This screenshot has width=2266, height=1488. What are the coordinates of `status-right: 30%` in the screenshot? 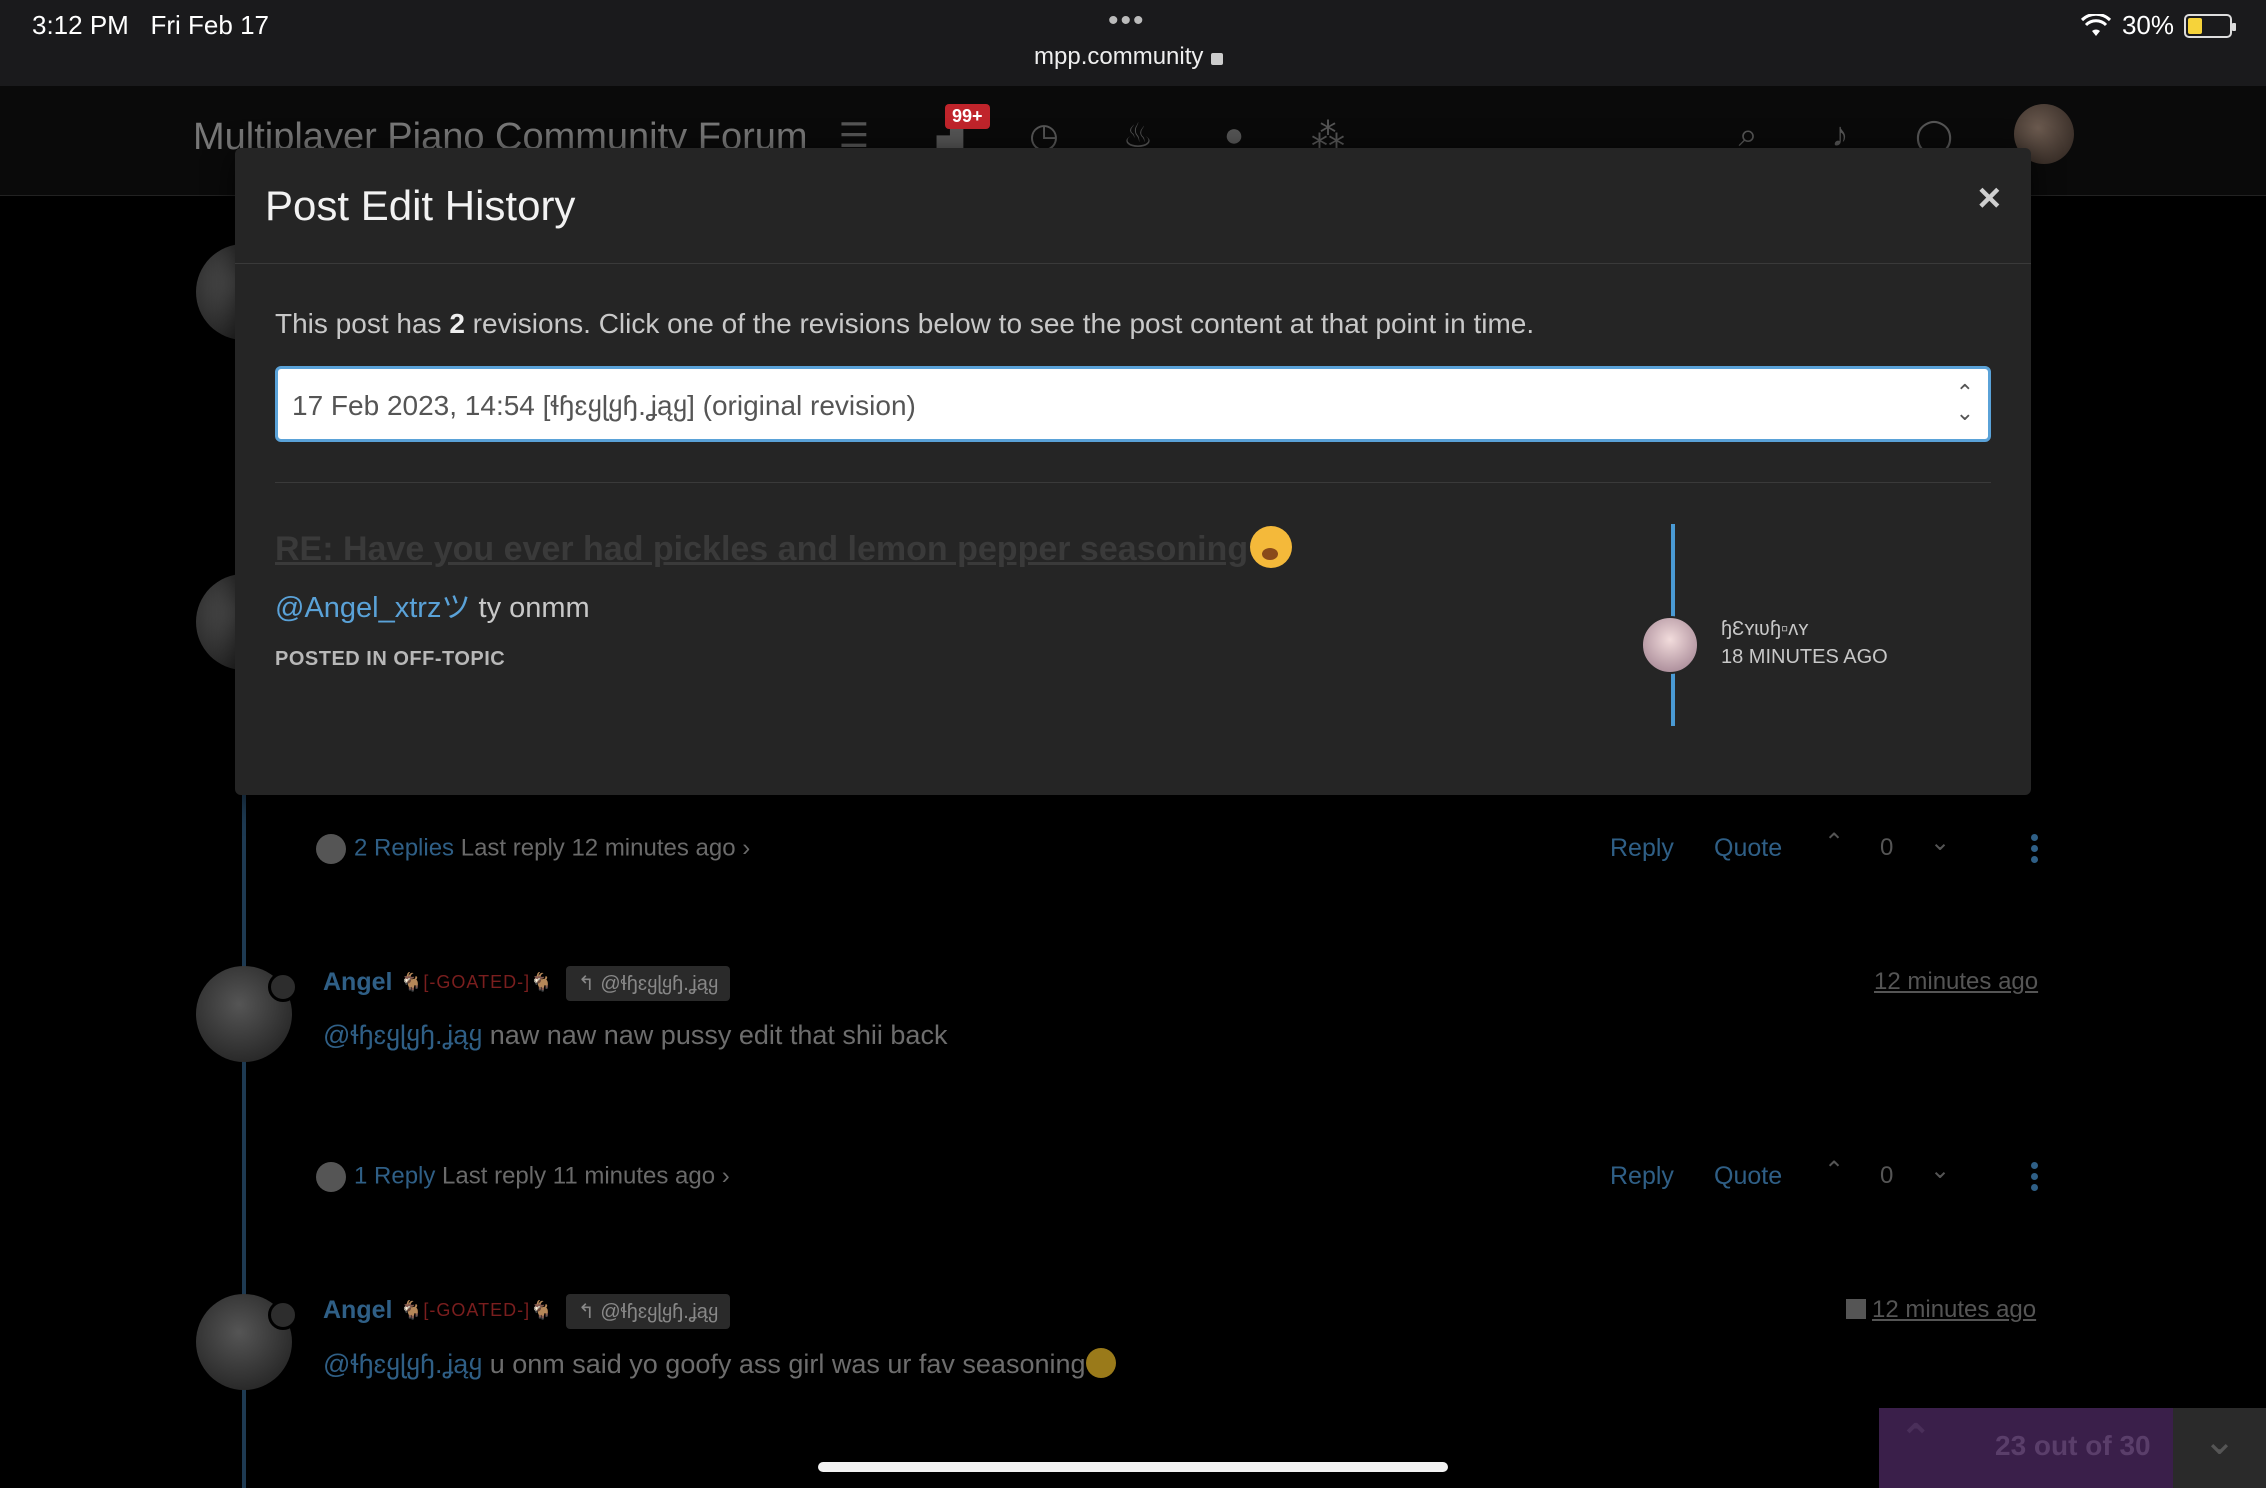 It's located at (2158, 25).